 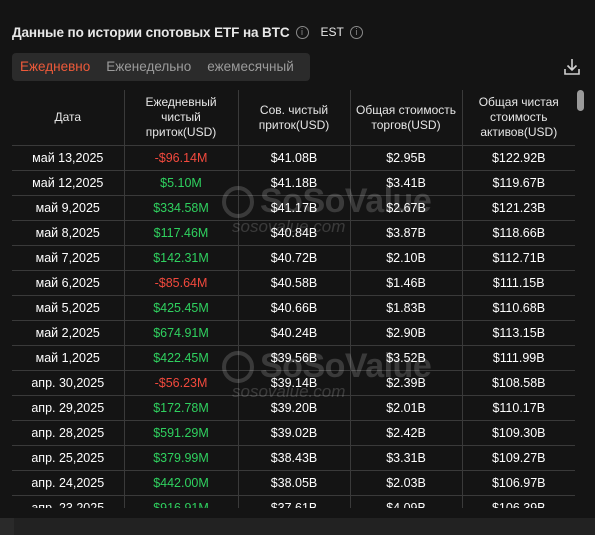 I want to click on cell-total-value-traded: $2.95B, so click(x=406, y=158).